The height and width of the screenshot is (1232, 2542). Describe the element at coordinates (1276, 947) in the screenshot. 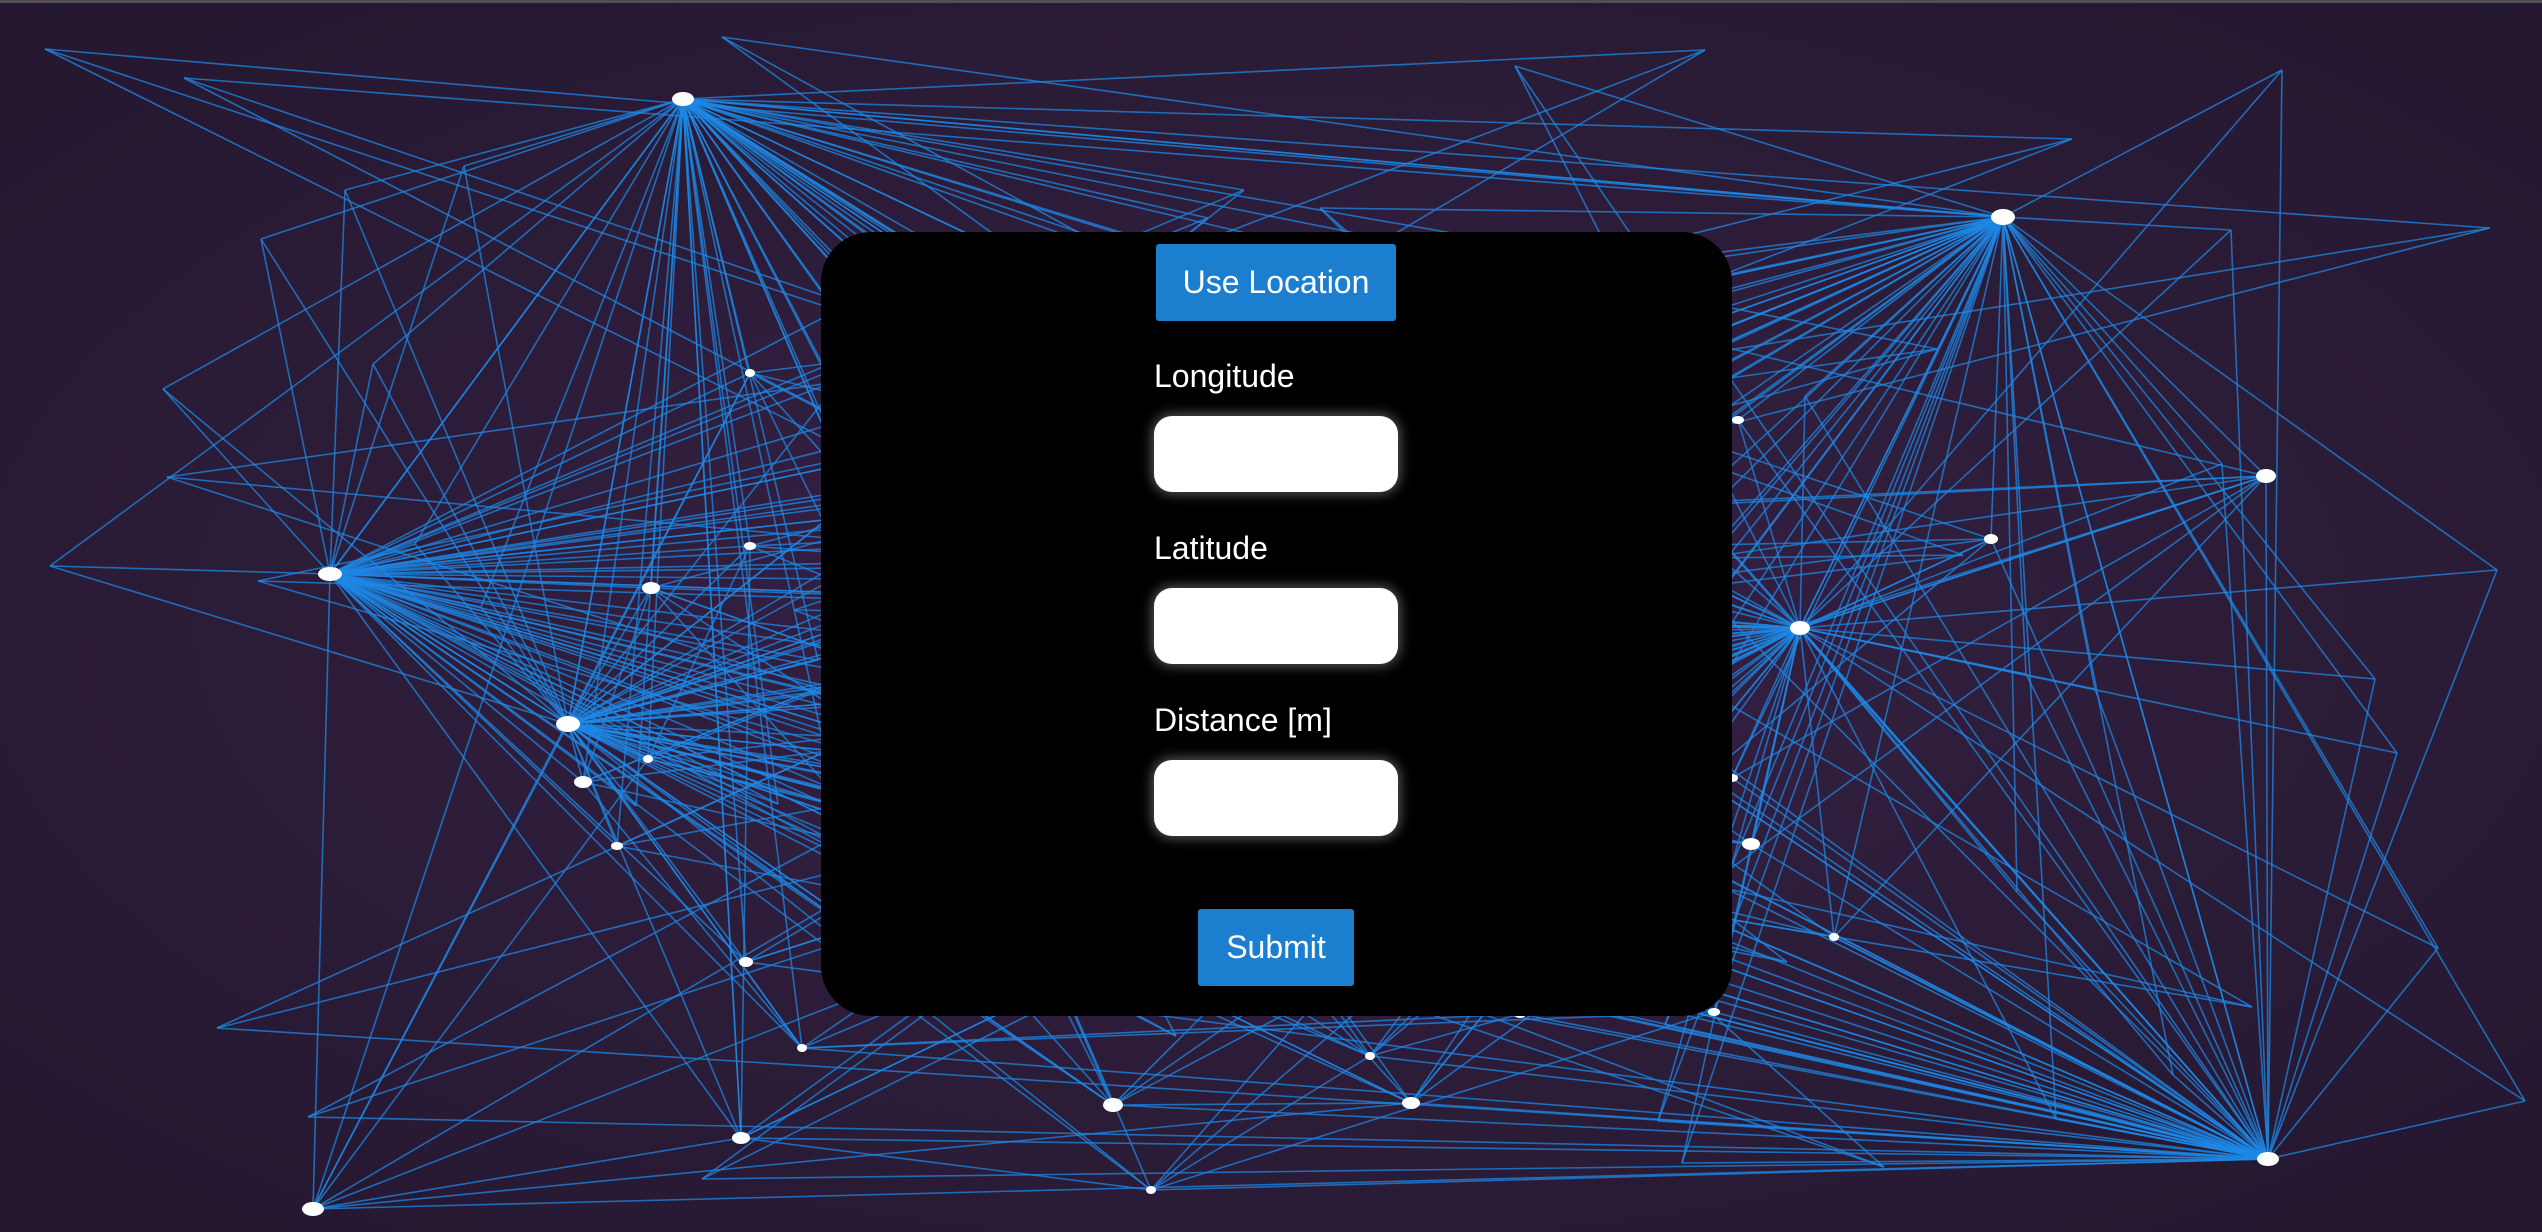

I see `submit-button: Submit` at that location.